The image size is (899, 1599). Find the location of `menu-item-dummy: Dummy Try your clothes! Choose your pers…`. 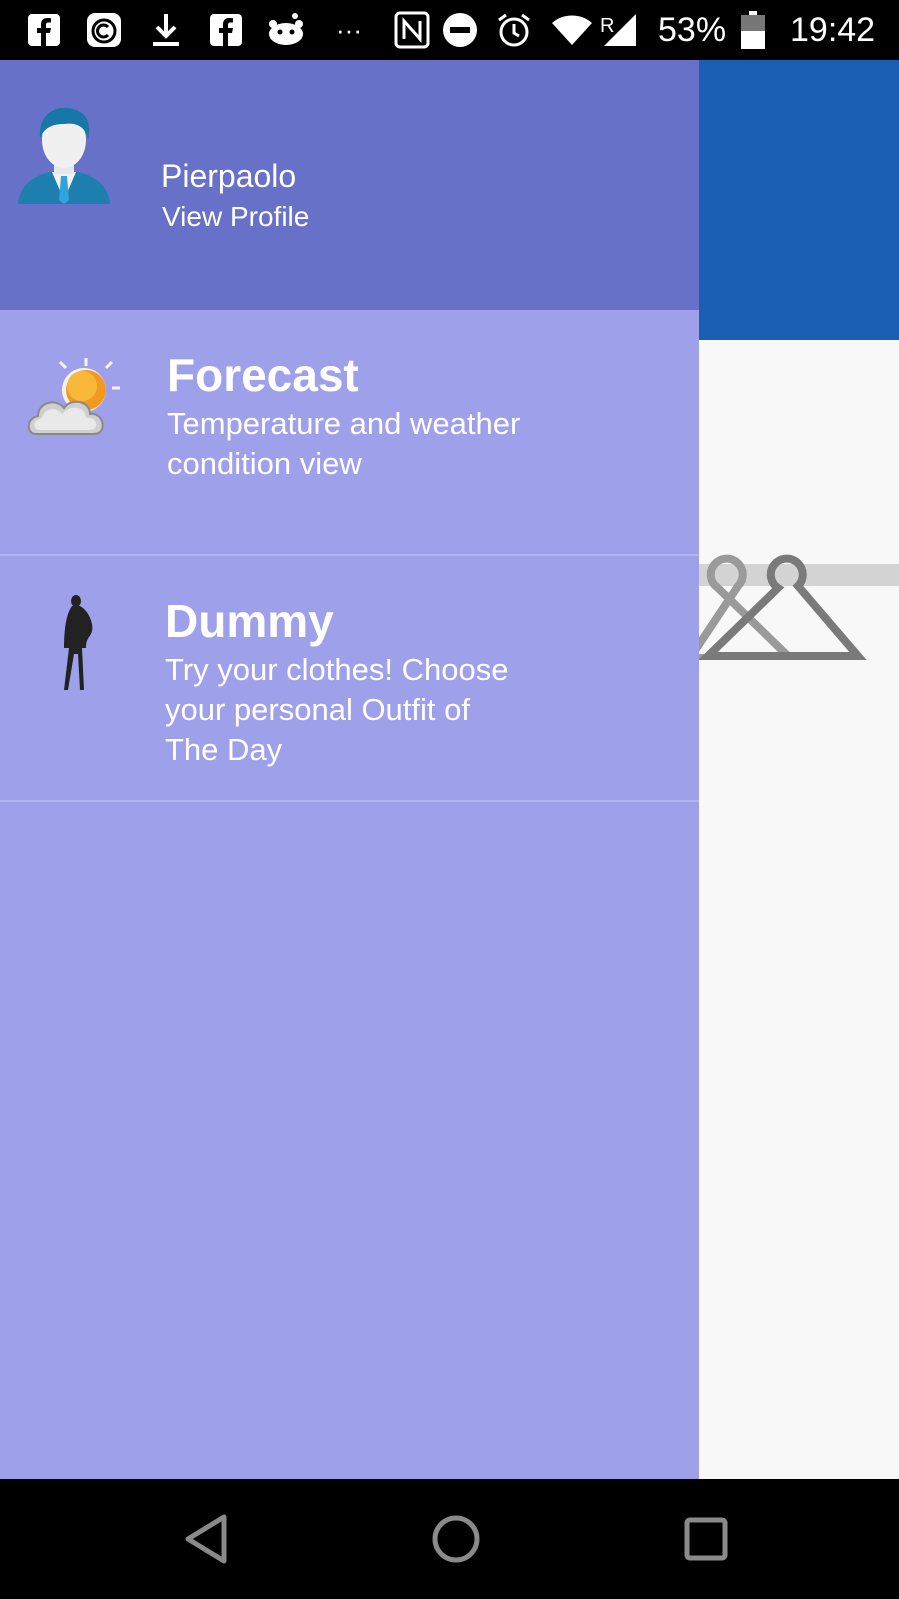

menu-item-dummy: Dummy Try your clothes! Choose your pers… is located at coordinates (349, 679).